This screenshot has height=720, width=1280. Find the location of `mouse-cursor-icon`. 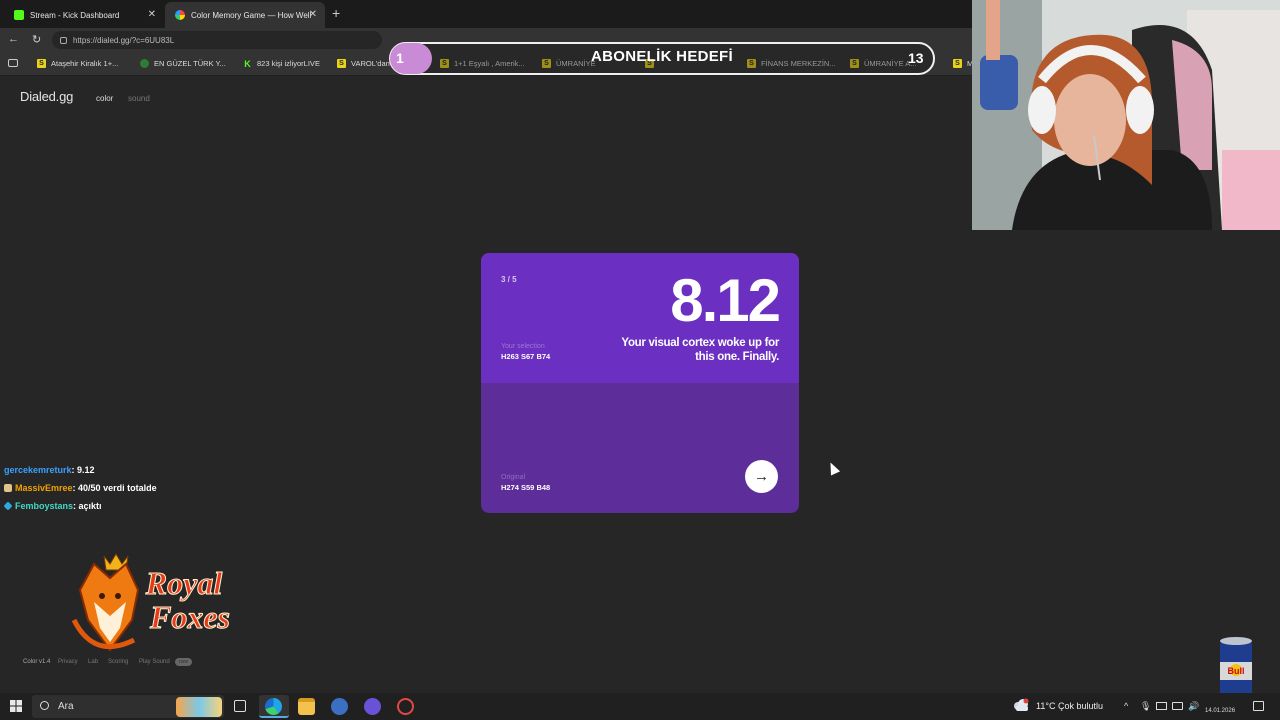

mouse-cursor-icon is located at coordinates (833, 468).